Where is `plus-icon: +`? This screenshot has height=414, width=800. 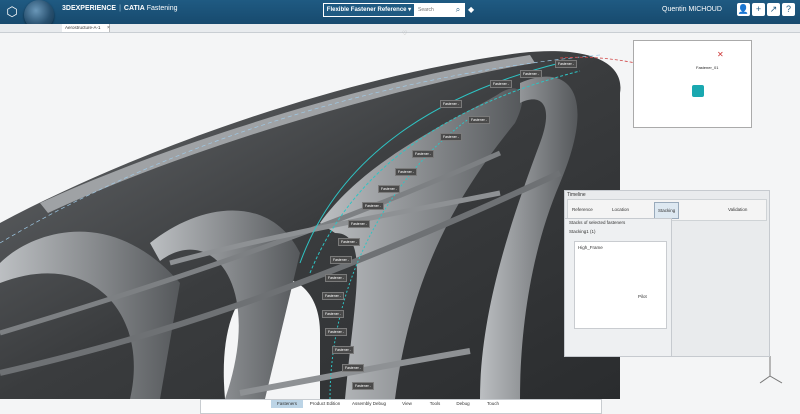 plus-icon: + is located at coordinates (758, 9).